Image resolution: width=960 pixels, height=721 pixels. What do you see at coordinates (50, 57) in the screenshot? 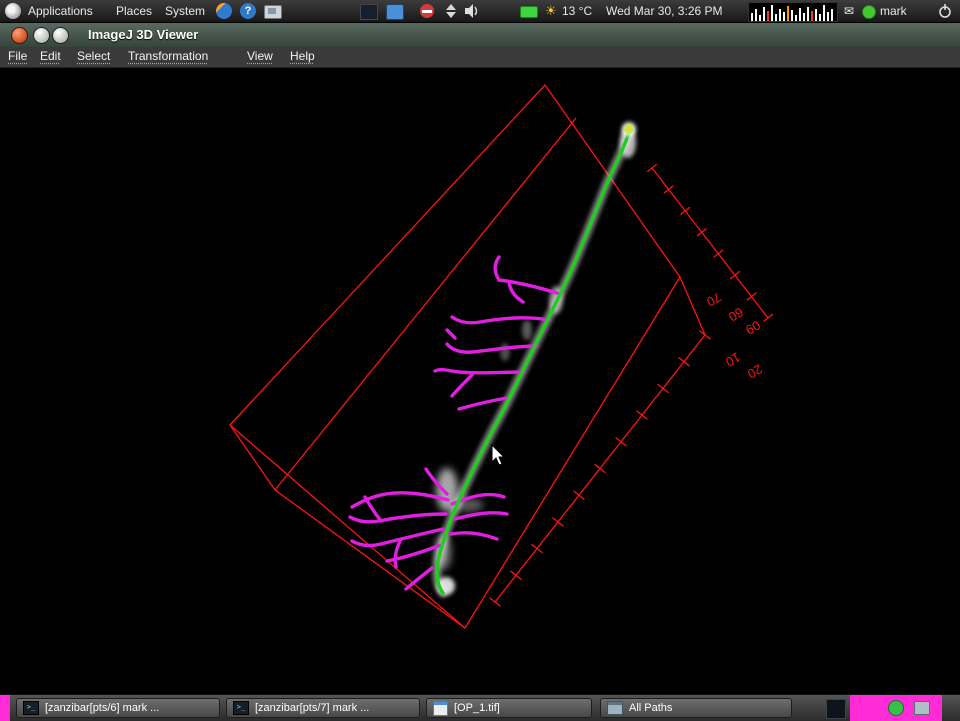
I see `menu-edit: Edit` at bounding box center [50, 57].